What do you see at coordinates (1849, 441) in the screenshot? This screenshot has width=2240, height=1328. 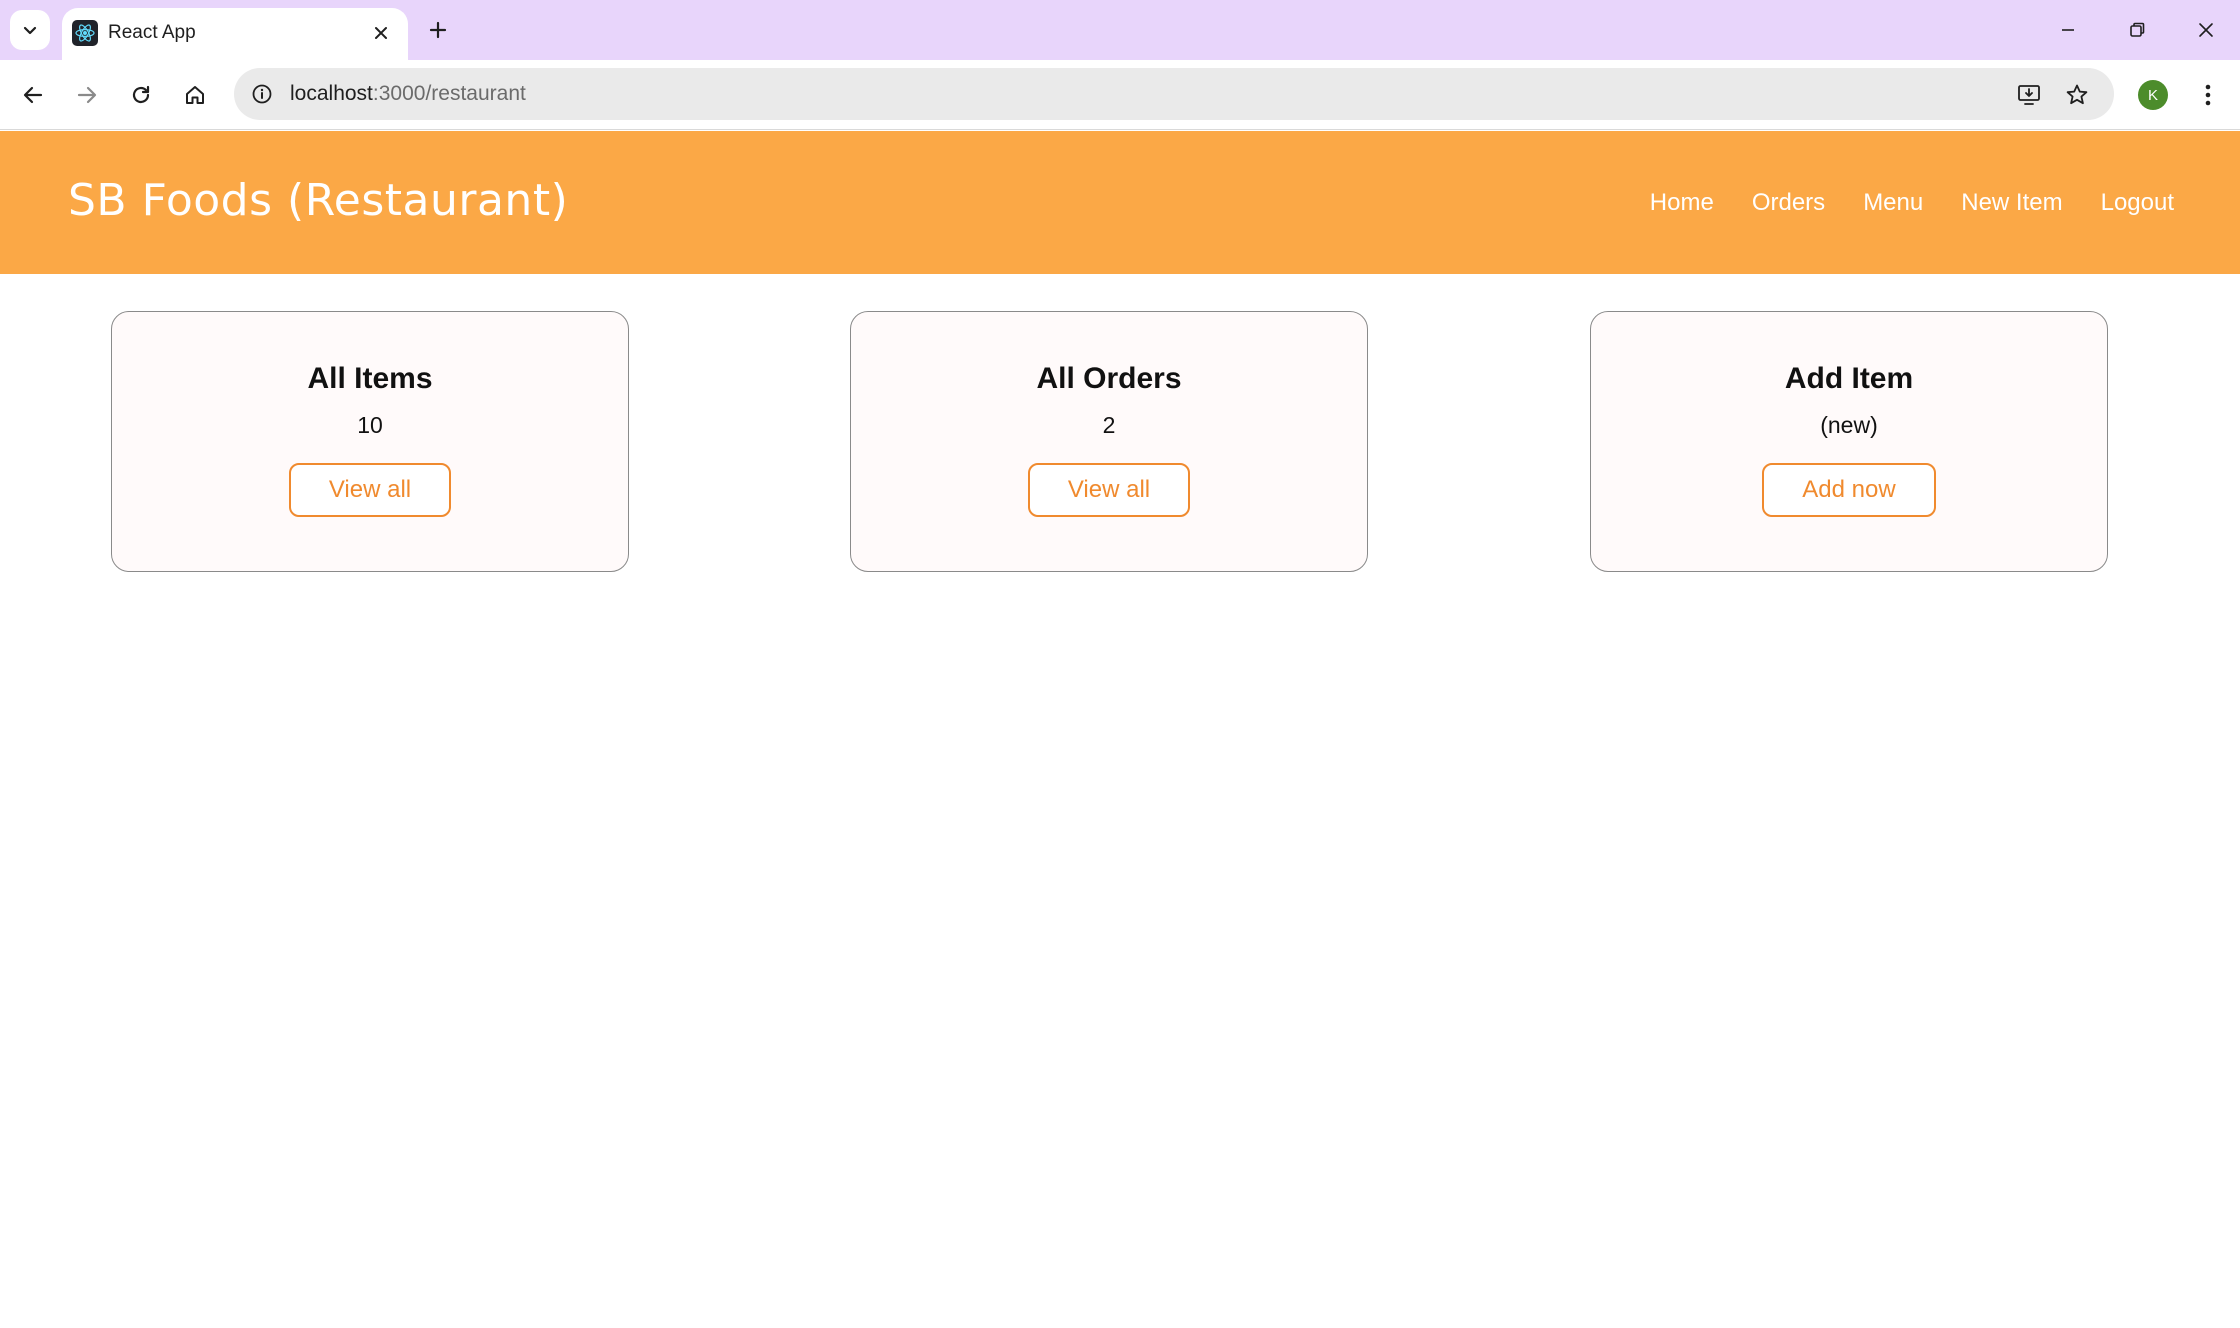 I see `card-add-item: Add Item (new) Add now` at bounding box center [1849, 441].